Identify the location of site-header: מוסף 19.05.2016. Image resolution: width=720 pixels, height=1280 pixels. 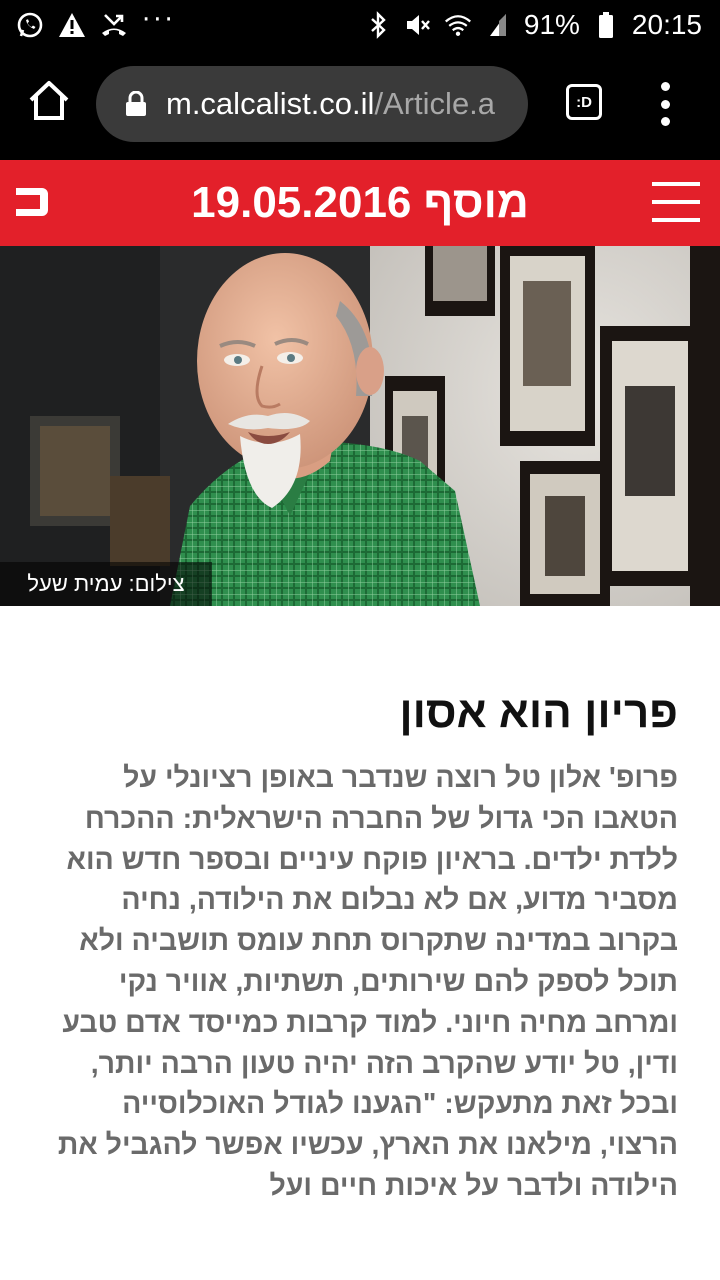
(360, 203).